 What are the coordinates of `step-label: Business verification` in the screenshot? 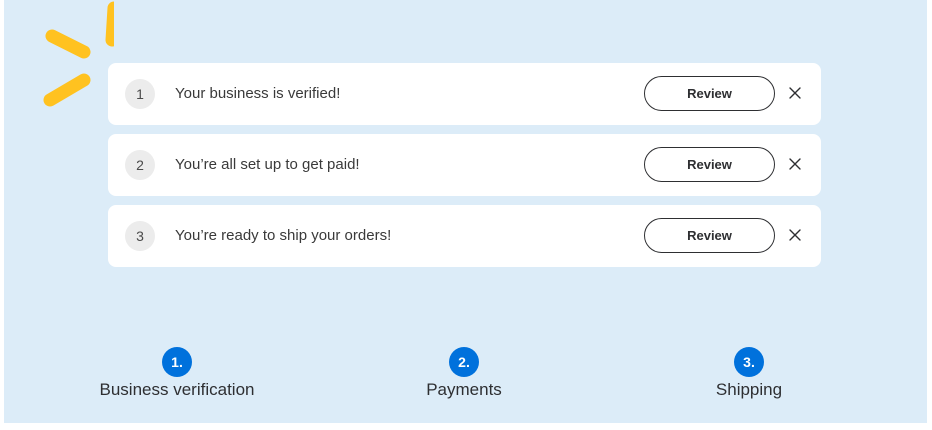 It's located at (177, 389).